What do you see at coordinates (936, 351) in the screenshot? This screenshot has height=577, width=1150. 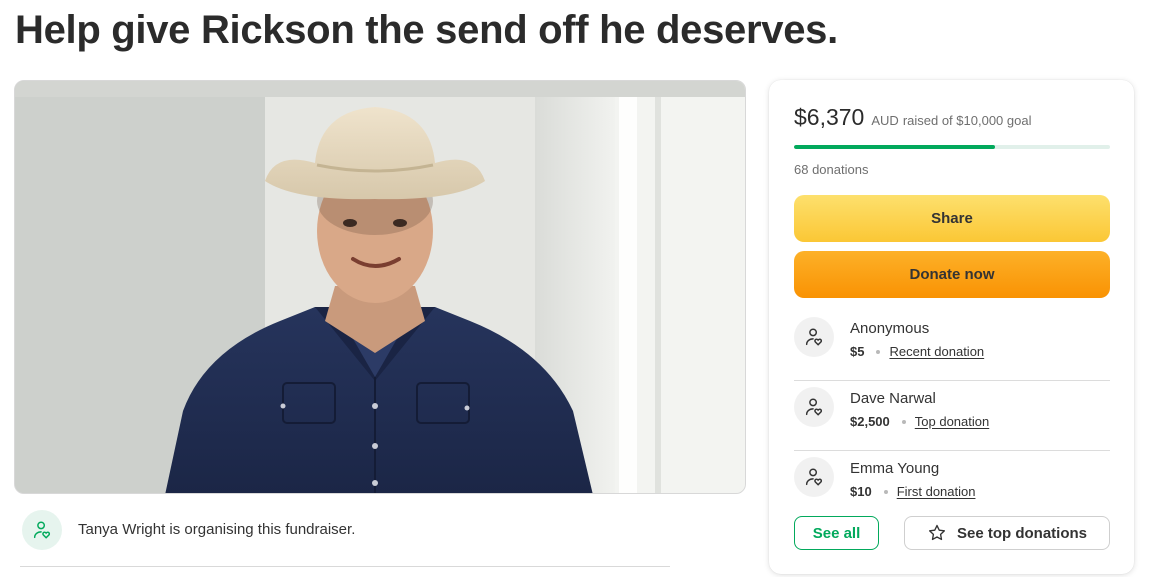 I see `recent-donation-link: Recent donation` at bounding box center [936, 351].